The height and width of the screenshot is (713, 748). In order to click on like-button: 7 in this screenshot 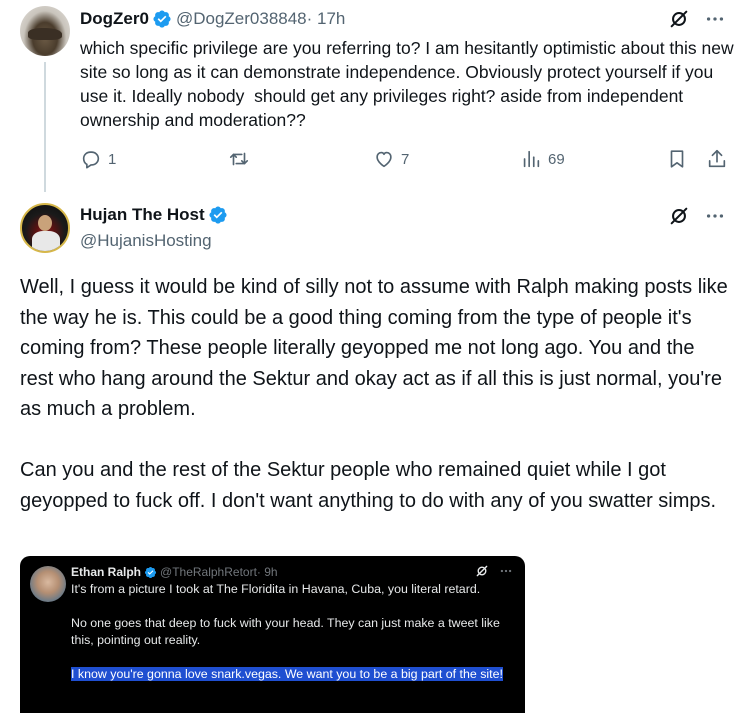, I will do `click(391, 159)`.